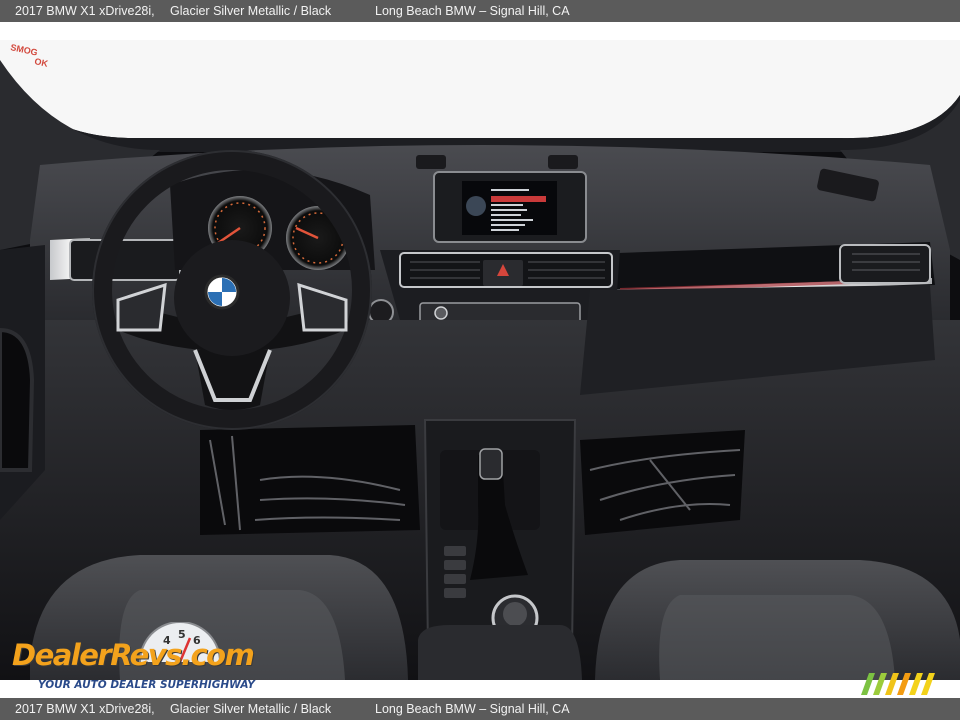 Image resolution: width=960 pixels, height=720 pixels. Describe the element at coordinates (251, 709) in the screenshot. I see `vehicle-color-bottom: Glacier Silver Metallic / Black` at that location.